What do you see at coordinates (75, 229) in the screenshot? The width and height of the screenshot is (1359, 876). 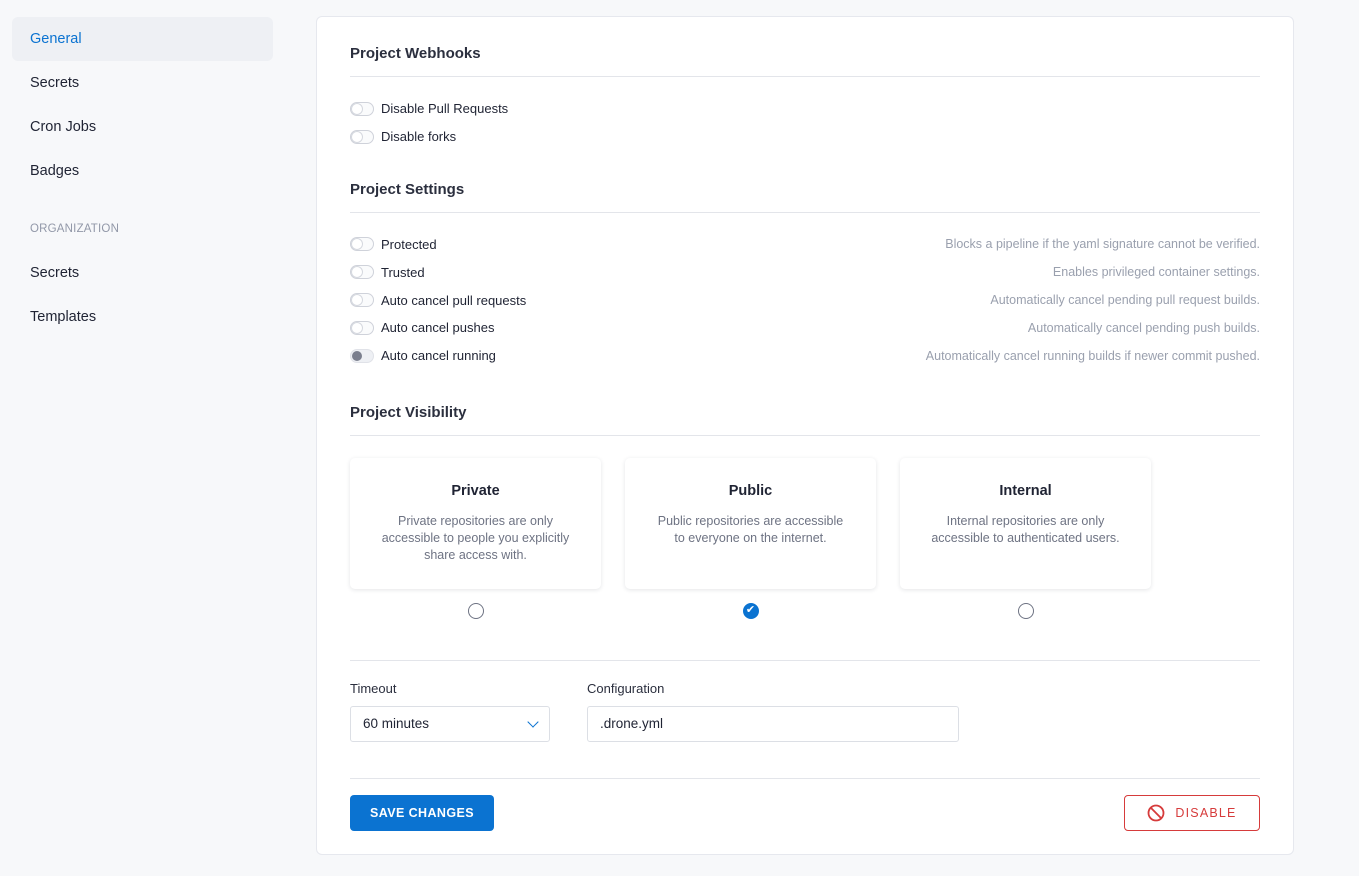 I see `sidebar-section-organization: ORGANIZATION` at bounding box center [75, 229].